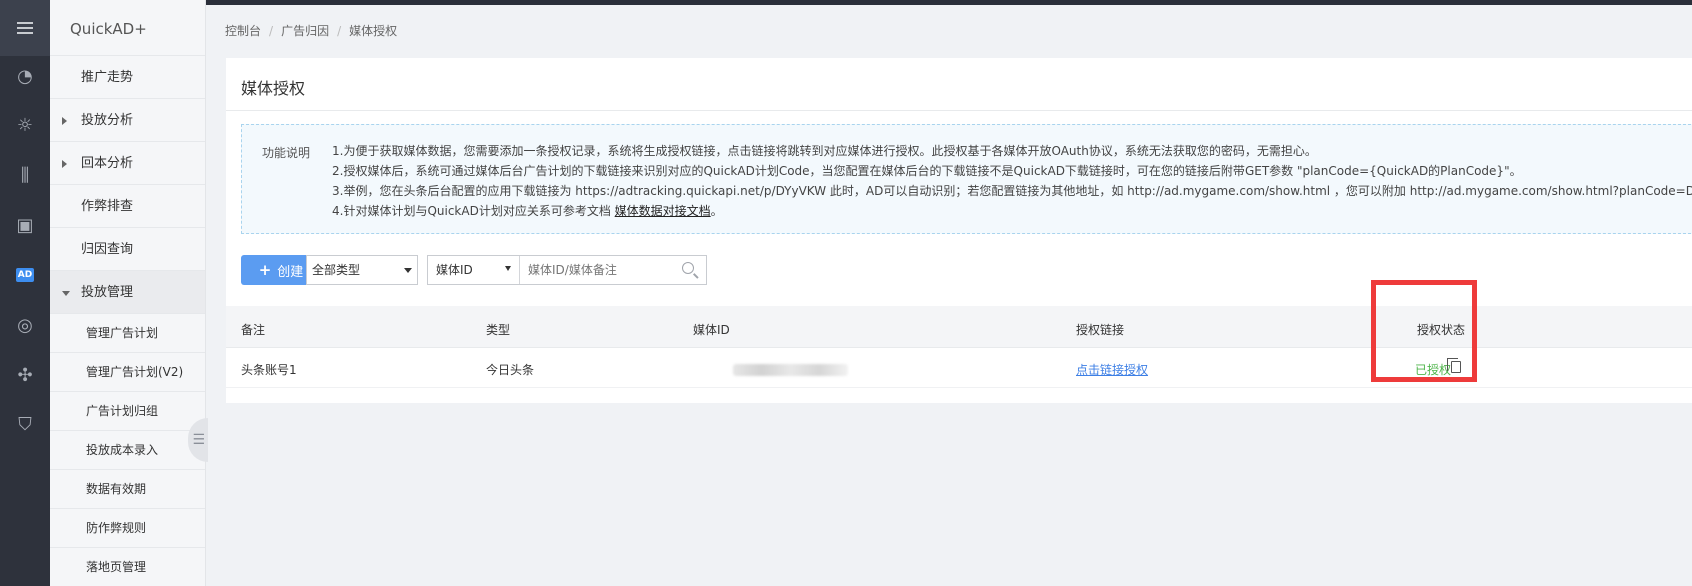 The image size is (1692, 586). What do you see at coordinates (1012, 211) in the screenshot?
I see `notice-line: 4.针对媒体计划与QuickAD计划对应关系可参考文档 媒体数据对接文档。` at bounding box center [1012, 211].